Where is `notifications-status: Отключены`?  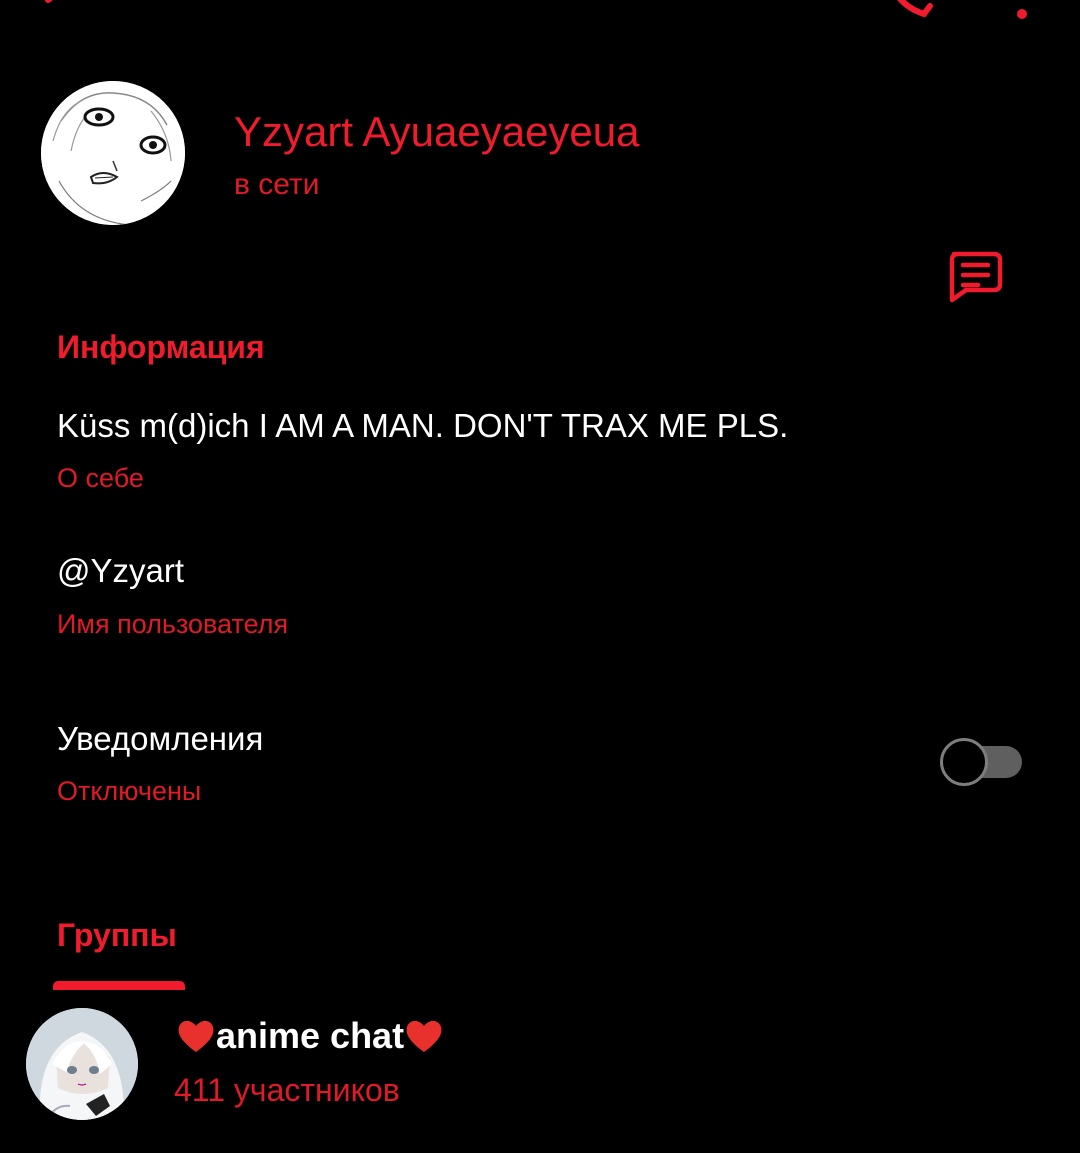
notifications-status: Отключены is located at coordinates (129, 791).